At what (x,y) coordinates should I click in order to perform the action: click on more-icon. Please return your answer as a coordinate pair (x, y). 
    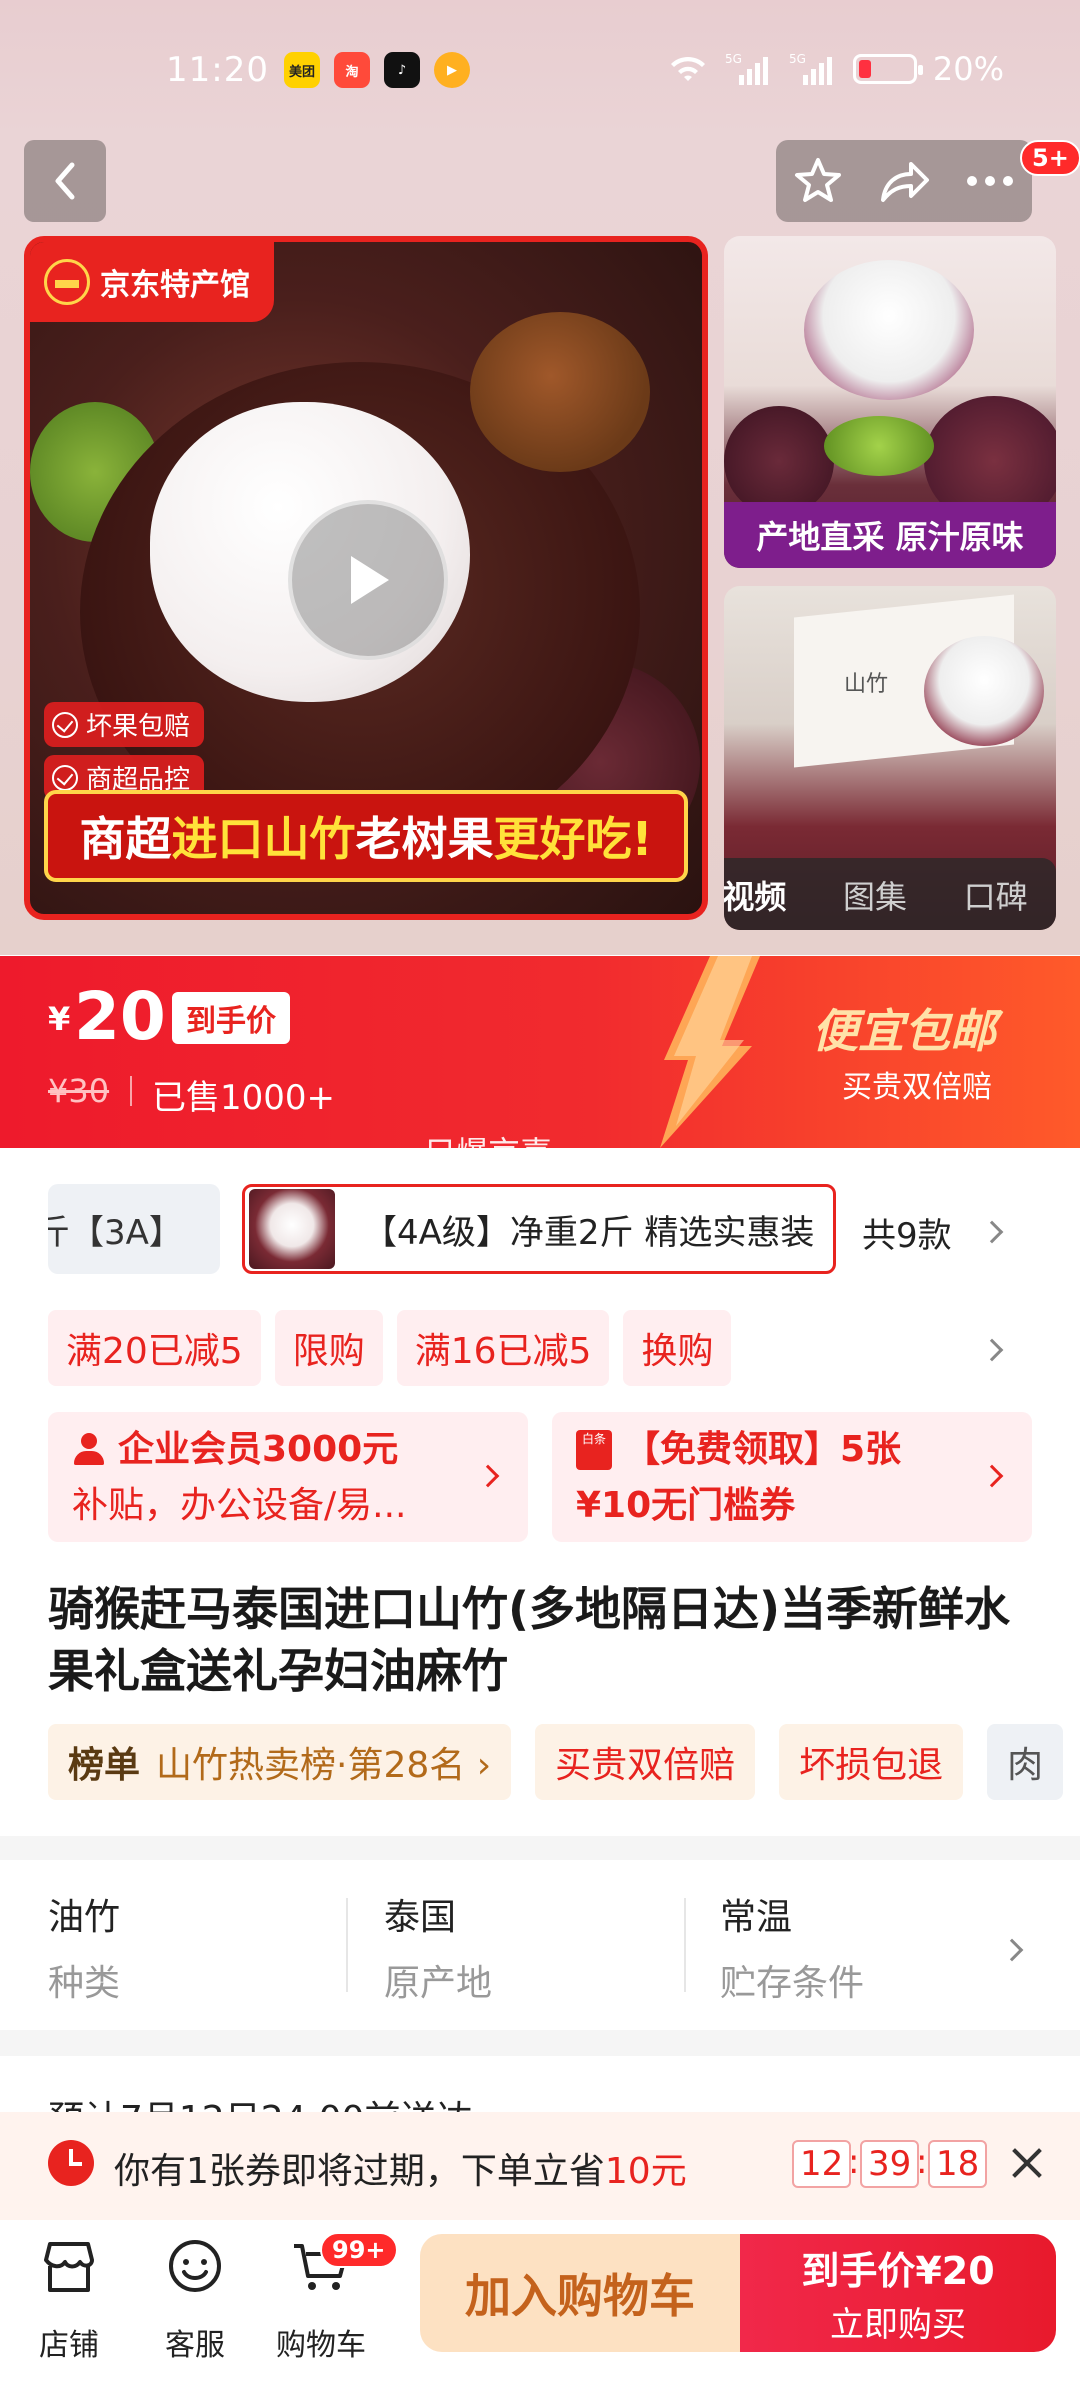
    Looking at the image, I should click on (990, 181).